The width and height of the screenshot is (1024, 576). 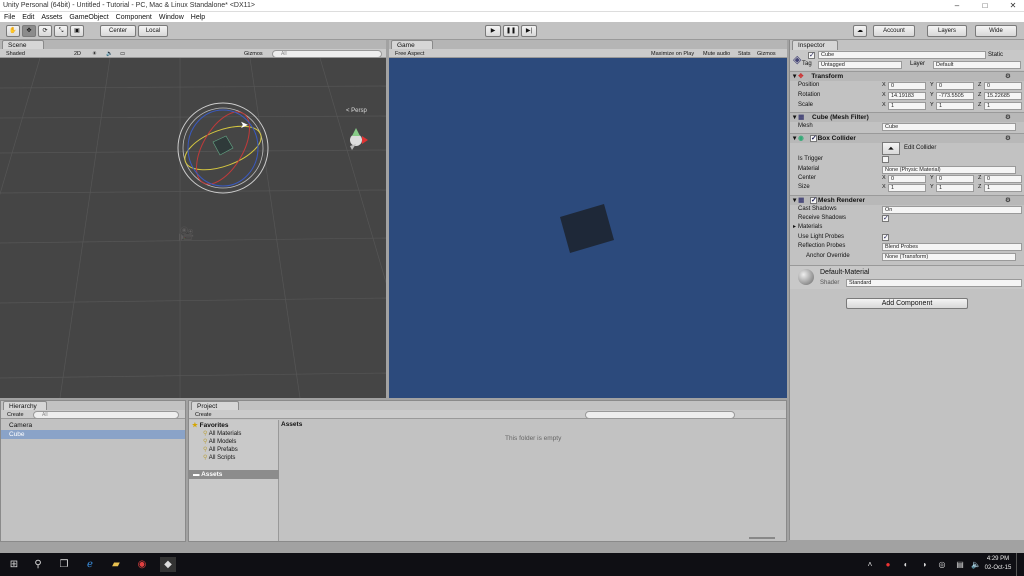 I want to click on mode-2d-toggle: 2D, so click(x=77, y=54).